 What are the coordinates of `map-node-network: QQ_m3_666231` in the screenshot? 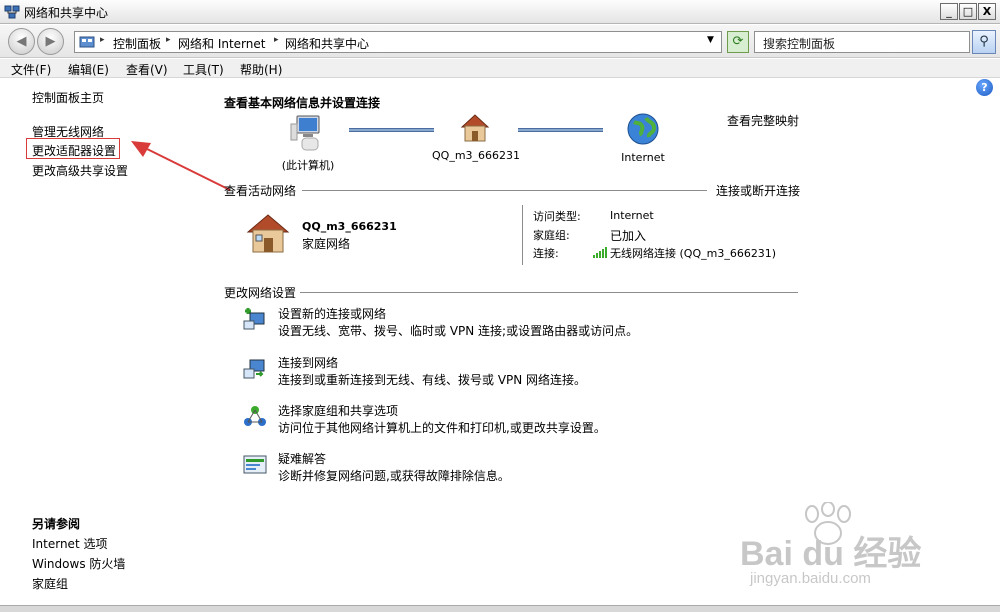 It's located at (476, 137).